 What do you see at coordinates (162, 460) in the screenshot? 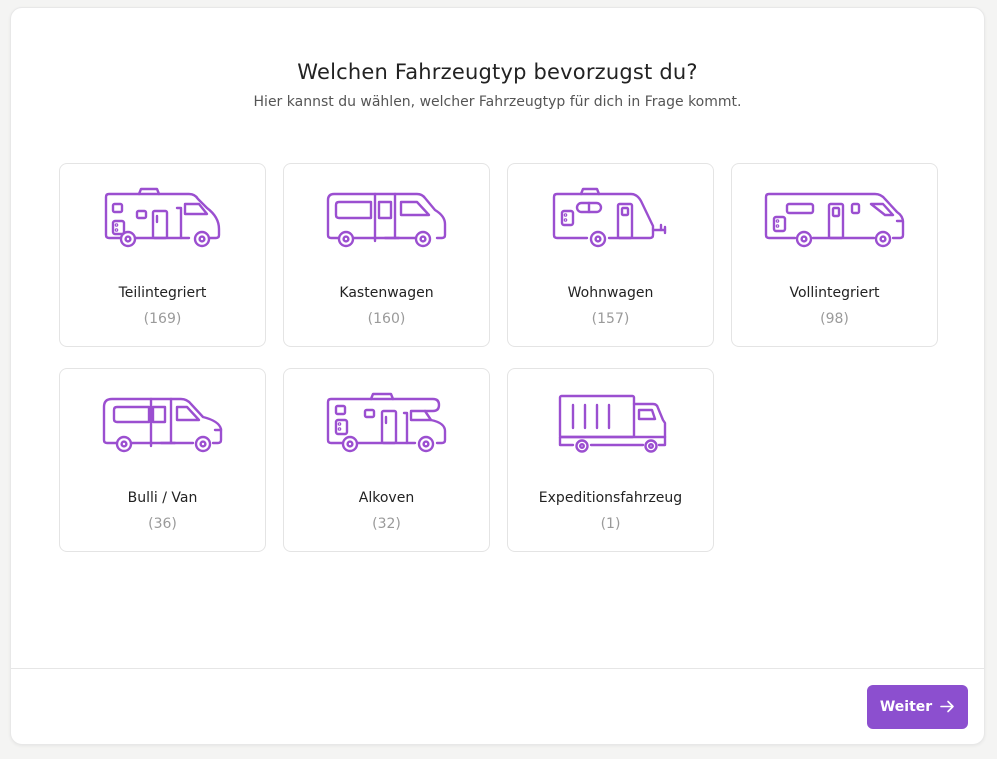
I see `vehicle-tile-bulli-van: Bulli / Van (36)` at bounding box center [162, 460].